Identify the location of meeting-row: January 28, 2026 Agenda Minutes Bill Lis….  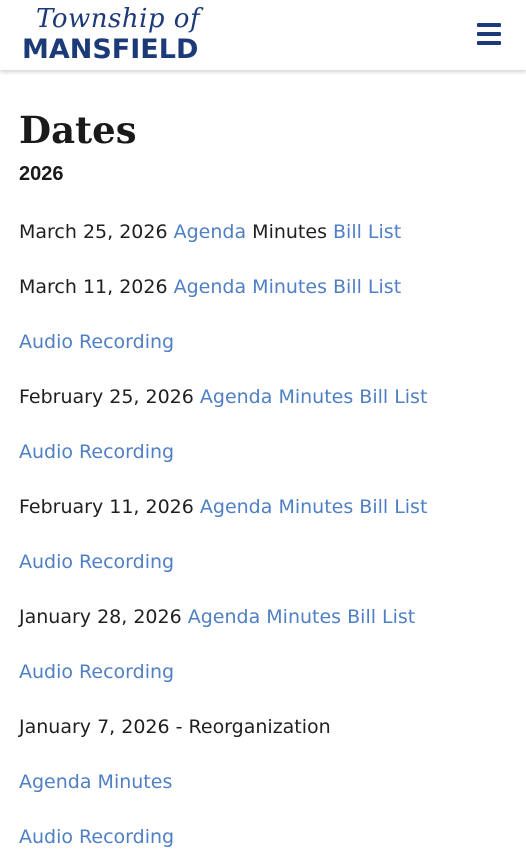
(263, 617).